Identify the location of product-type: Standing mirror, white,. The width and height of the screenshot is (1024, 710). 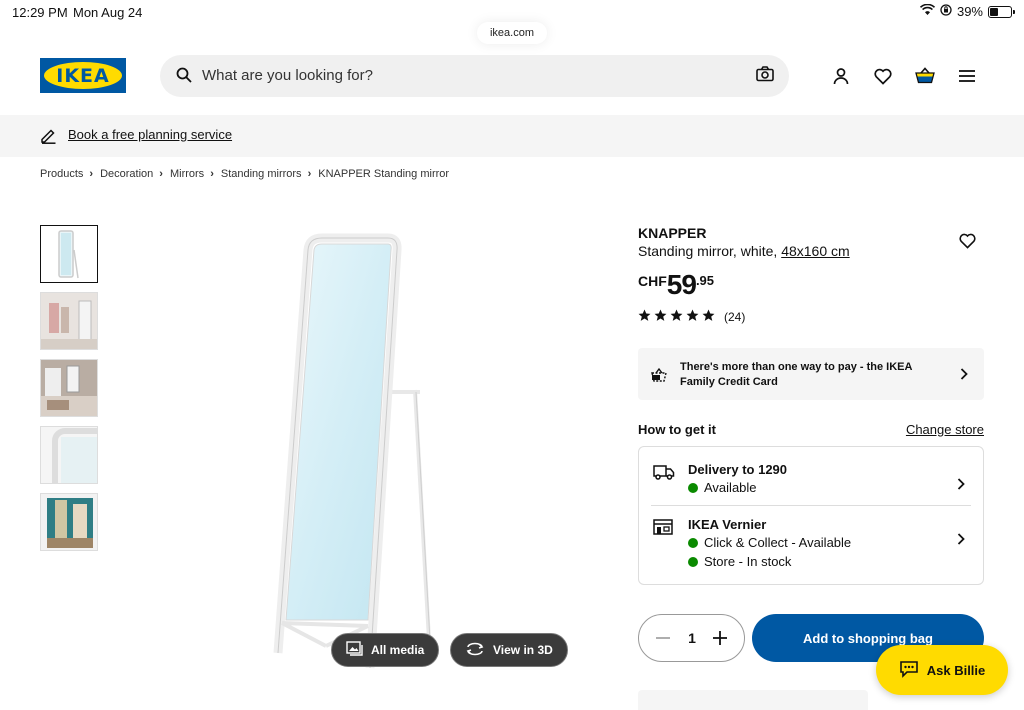
(708, 251).